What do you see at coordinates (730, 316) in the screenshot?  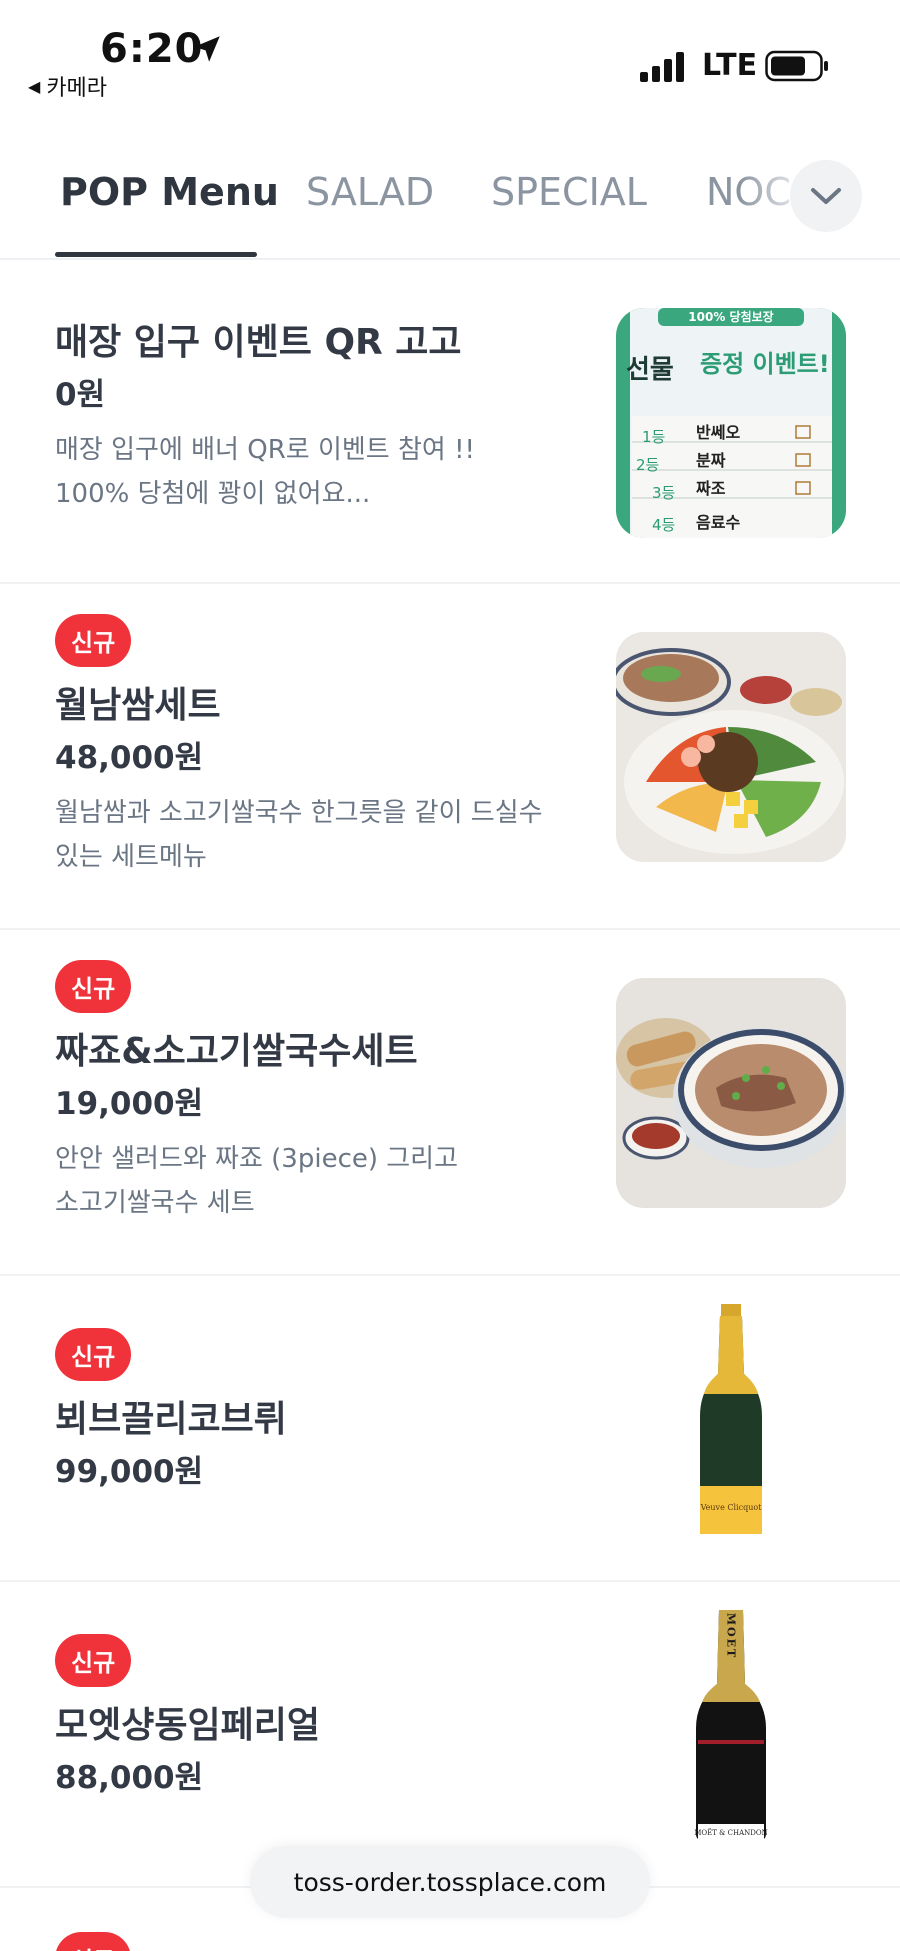 I see `poster-top-text: 100% 당첨보장` at bounding box center [730, 316].